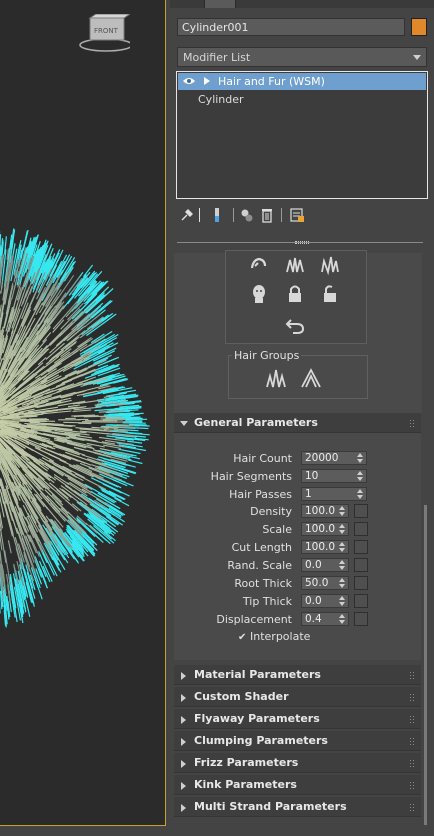 The height and width of the screenshot is (836, 434). I want to click on grow-hair-icon, so click(259, 264).